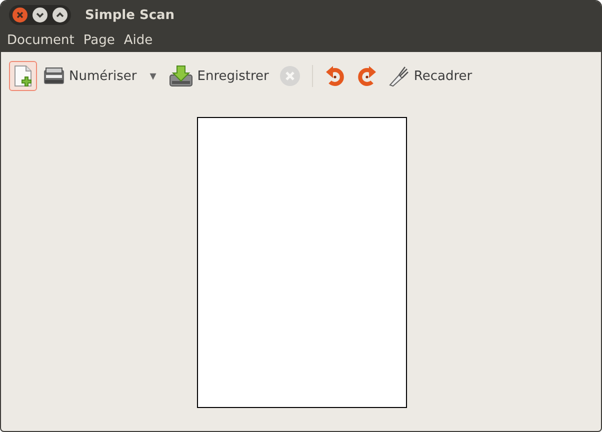 The image size is (602, 432). I want to click on page-add-icon, so click(23, 76).